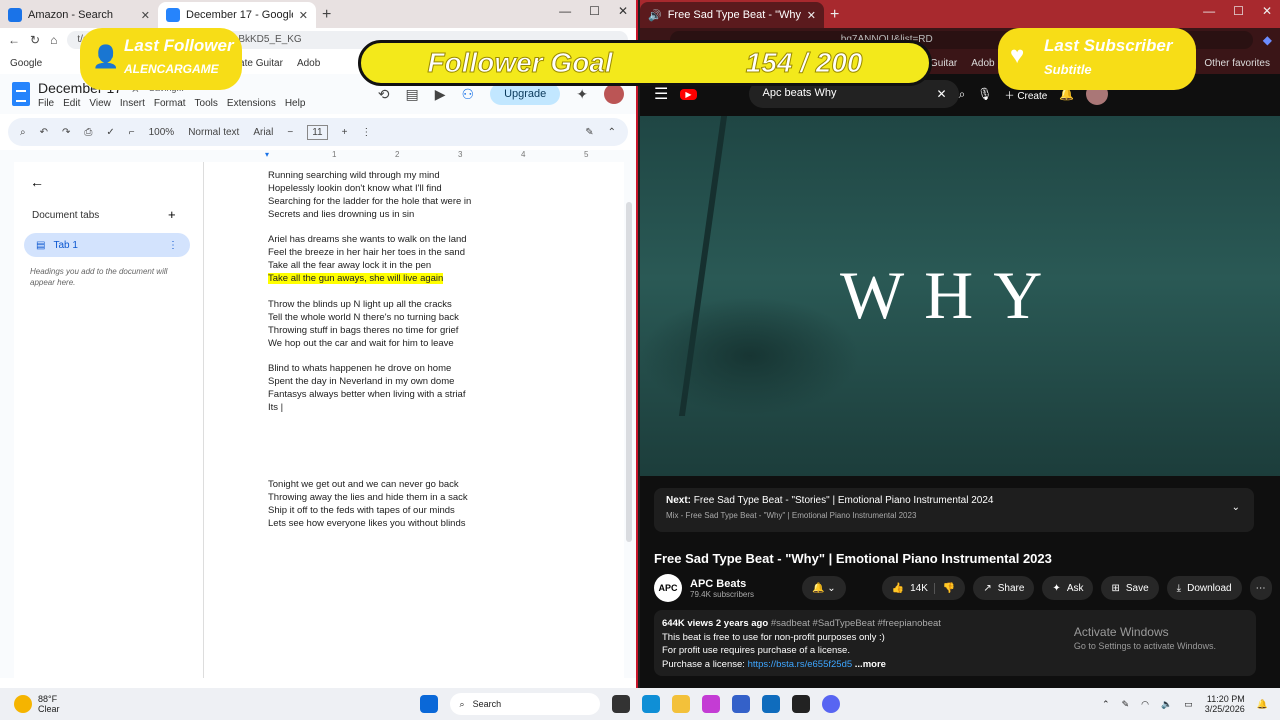 This screenshot has height=720, width=1280. I want to click on font-size-field: 11, so click(317, 132).